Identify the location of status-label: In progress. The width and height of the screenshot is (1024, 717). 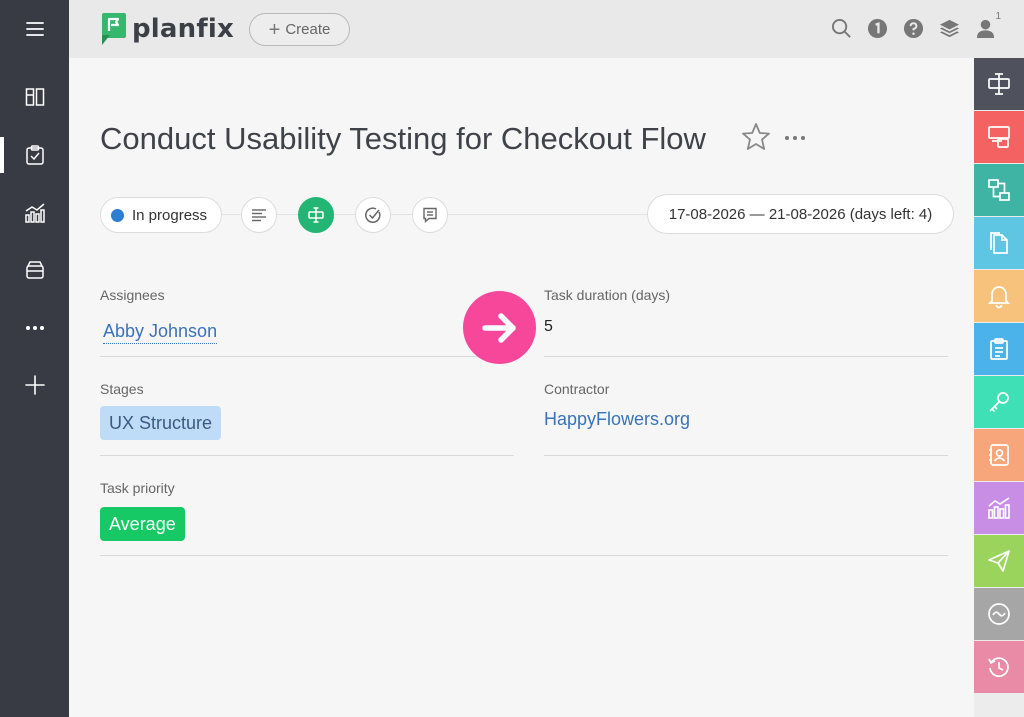
(170, 215).